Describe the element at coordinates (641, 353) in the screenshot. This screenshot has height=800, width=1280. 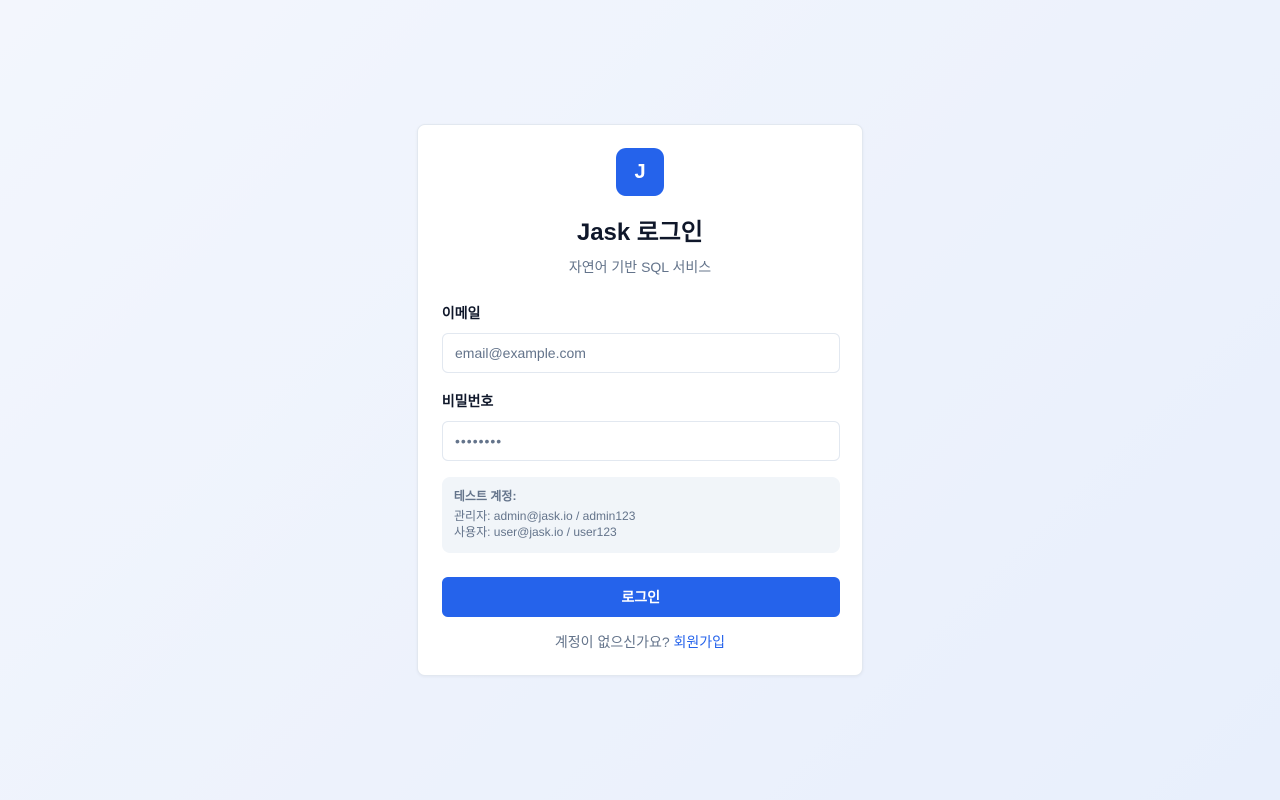
I see `email-field` at that location.